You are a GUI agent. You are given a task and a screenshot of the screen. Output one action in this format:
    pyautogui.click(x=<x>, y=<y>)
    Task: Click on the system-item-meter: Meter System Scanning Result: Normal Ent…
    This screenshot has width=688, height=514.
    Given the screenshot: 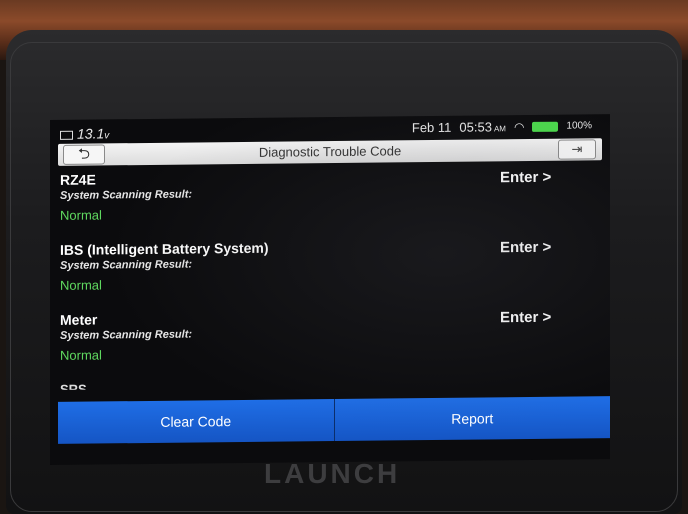 What is the action you would take?
    pyautogui.click(x=330, y=344)
    